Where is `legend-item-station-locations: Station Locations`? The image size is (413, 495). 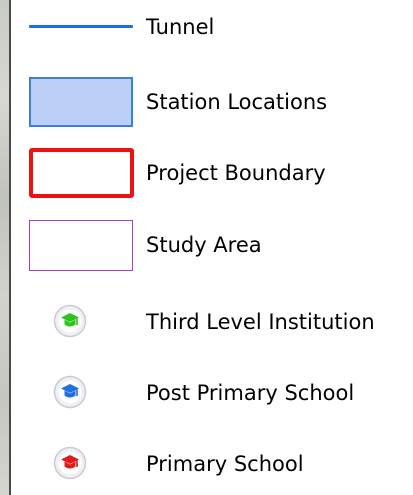 legend-item-station-locations: Station Locations is located at coordinates (212, 102).